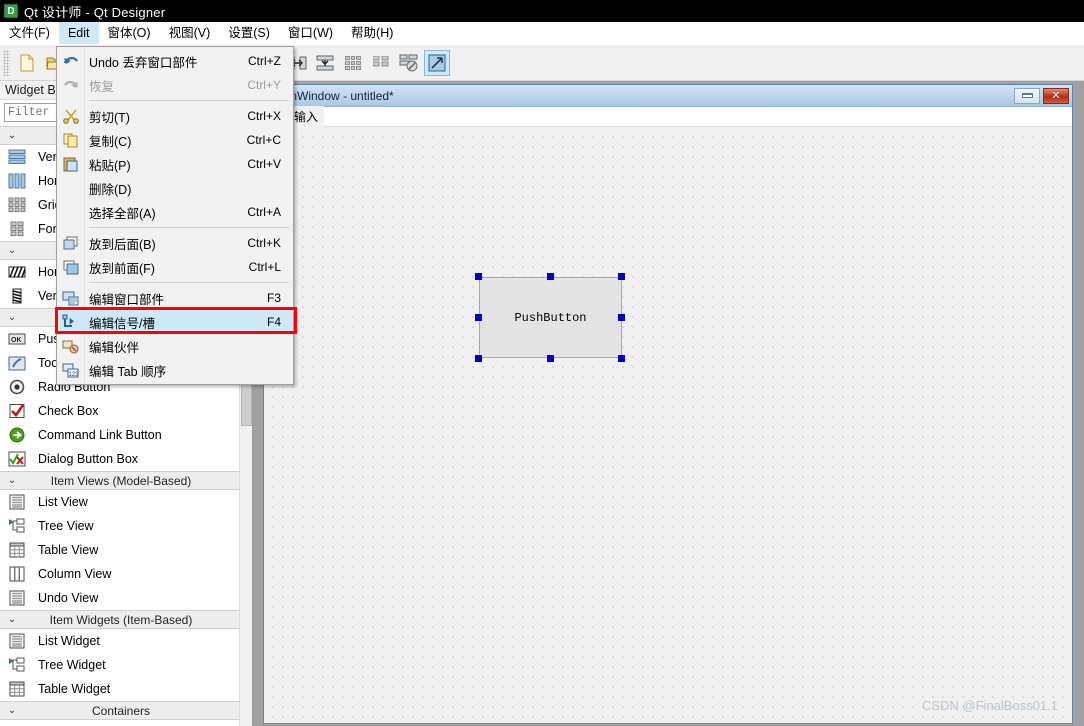 Image resolution: width=1084 pixels, height=726 pixels. I want to click on widget-box-group-5: ⌄ Containers, so click(120, 710).